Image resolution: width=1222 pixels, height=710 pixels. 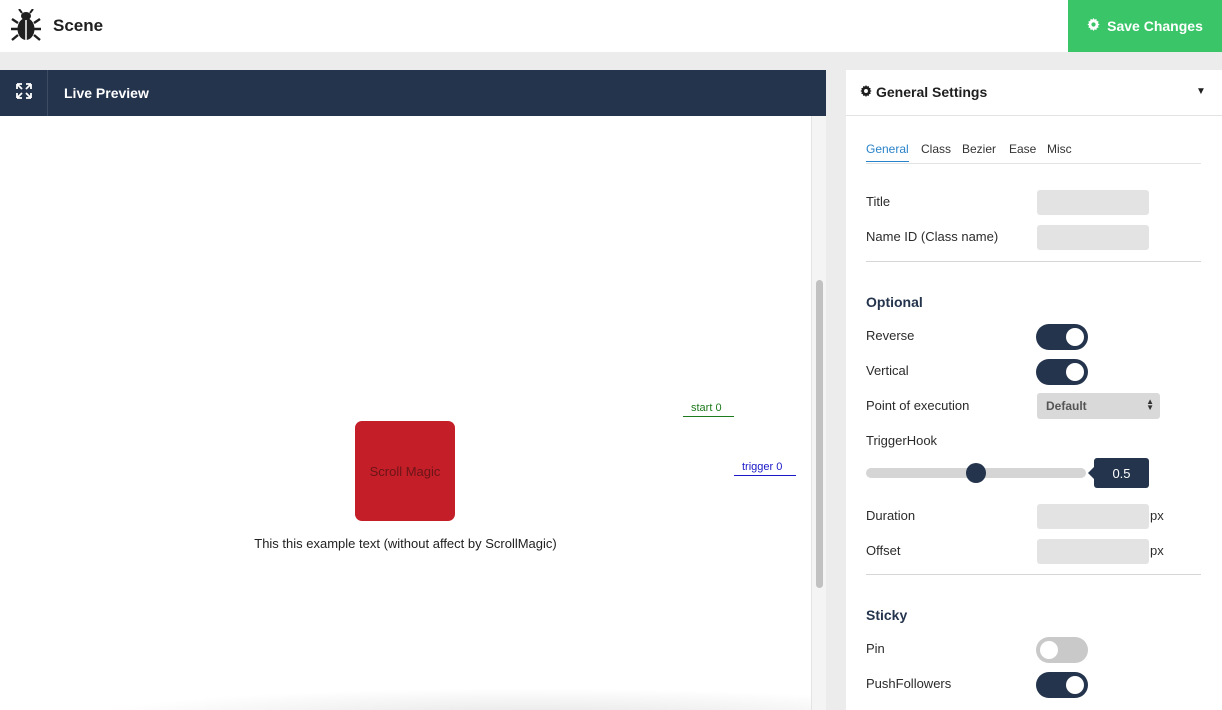 What do you see at coordinates (1098, 406) in the screenshot?
I see `point-of-execution-select: Default ▲ ▼` at bounding box center [1098, 406].